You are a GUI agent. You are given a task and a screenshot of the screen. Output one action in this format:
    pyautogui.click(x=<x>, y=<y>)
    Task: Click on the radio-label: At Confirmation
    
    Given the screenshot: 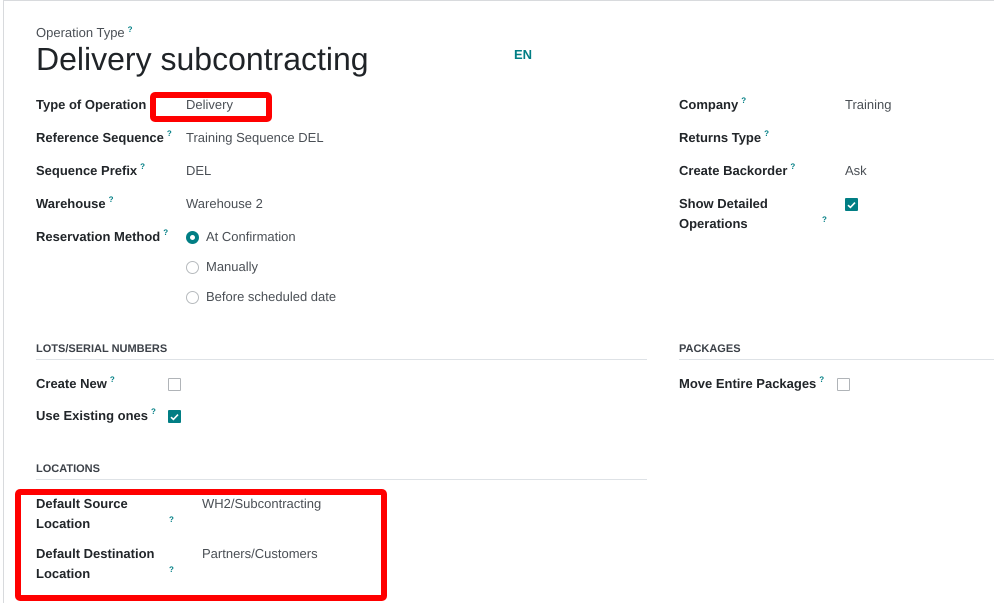 What is the action you would take?
    pyautogui.click(x=251, y=237)
    